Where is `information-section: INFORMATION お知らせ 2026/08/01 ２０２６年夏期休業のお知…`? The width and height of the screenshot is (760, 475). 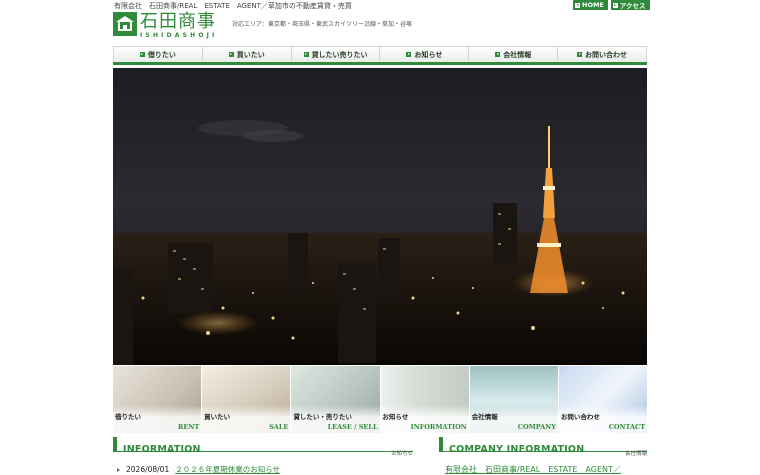 information-section: INFORMATION お知らせ 2026/08/01 ２０２６年夏期休業のお知… is located at coordinates (263, 456).